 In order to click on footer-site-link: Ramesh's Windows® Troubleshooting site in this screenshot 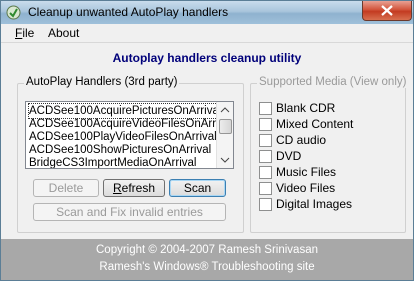, I will do `click(207, 267)`.